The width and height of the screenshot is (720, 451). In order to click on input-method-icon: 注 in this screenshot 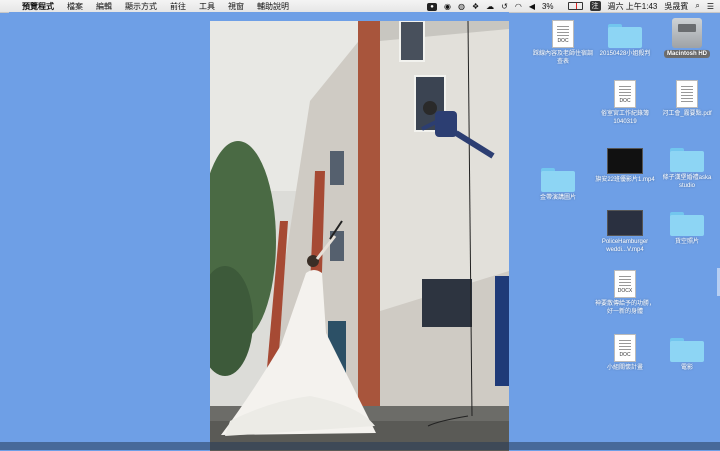, I will do `click(595, 6)`.